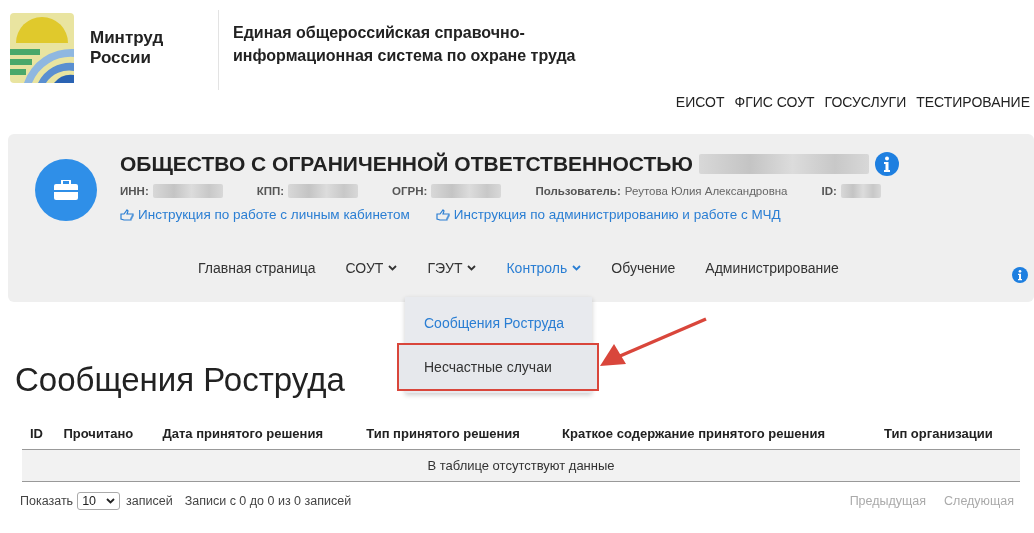 This screenshot has width=1034, height=533. Describe the element at coordinates (578, 191) in the screenshot. I see `field-label: Пользователь:` at that location.